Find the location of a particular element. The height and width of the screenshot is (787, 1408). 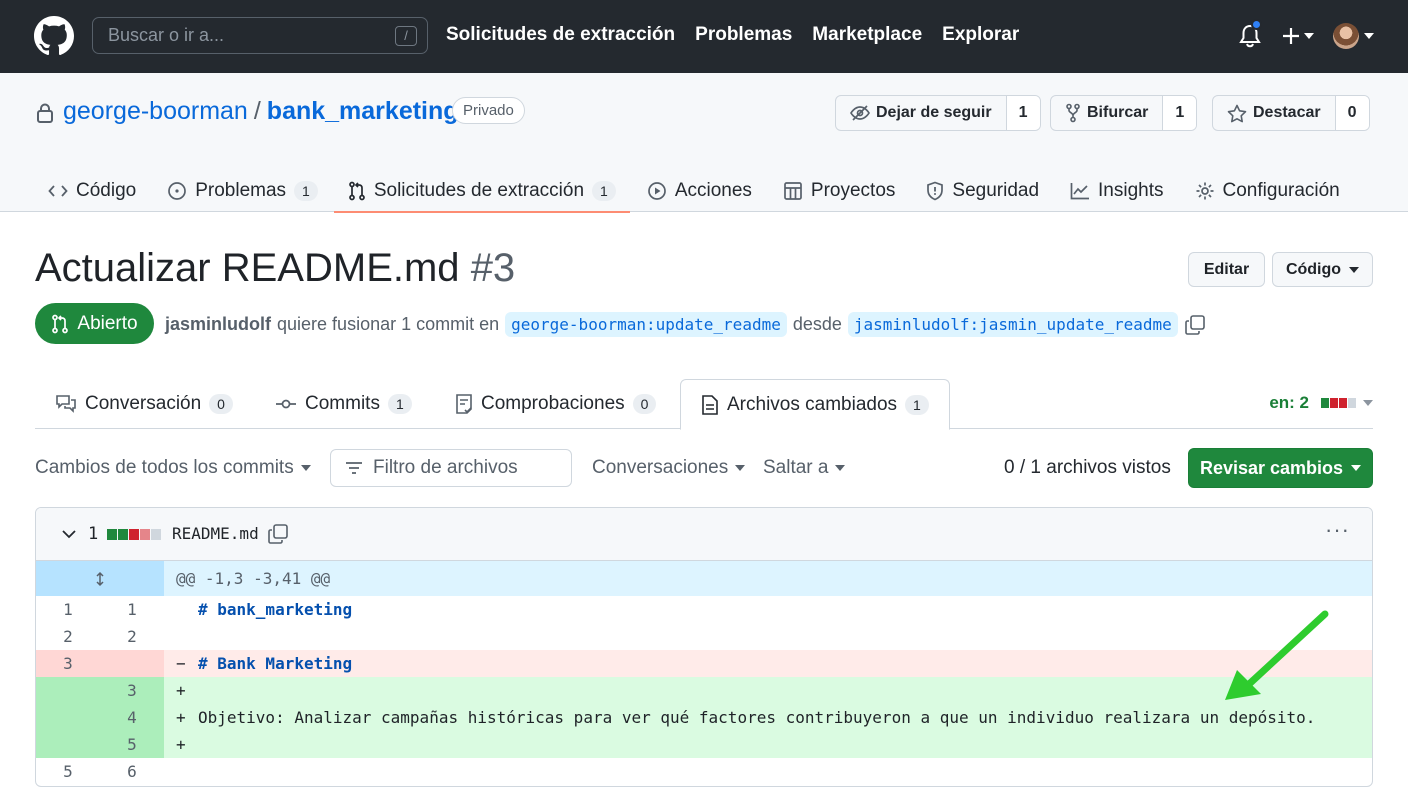

watch-button: Dejar de seguir 1 is located at coordinates (938, 113).